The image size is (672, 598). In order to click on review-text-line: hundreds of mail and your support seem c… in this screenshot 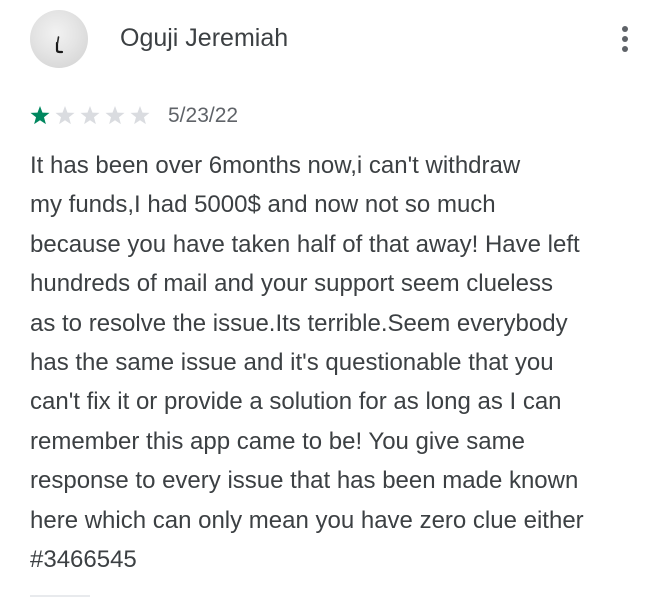, I will do `click(291, 284)`.